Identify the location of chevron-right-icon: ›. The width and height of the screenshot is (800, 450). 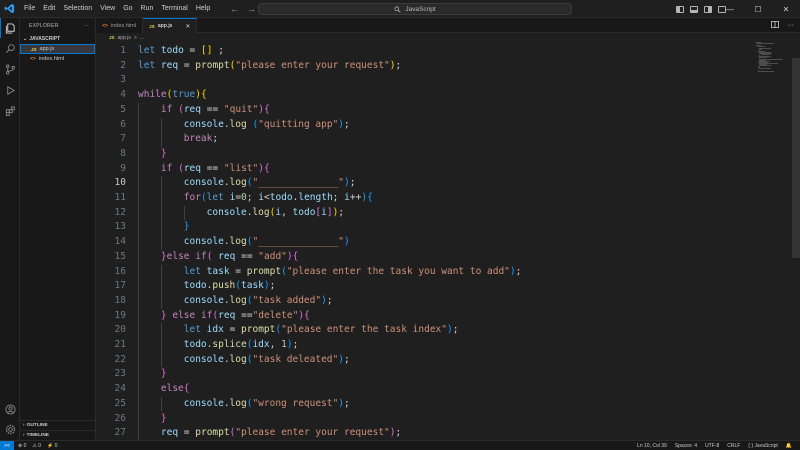
(24, 425).